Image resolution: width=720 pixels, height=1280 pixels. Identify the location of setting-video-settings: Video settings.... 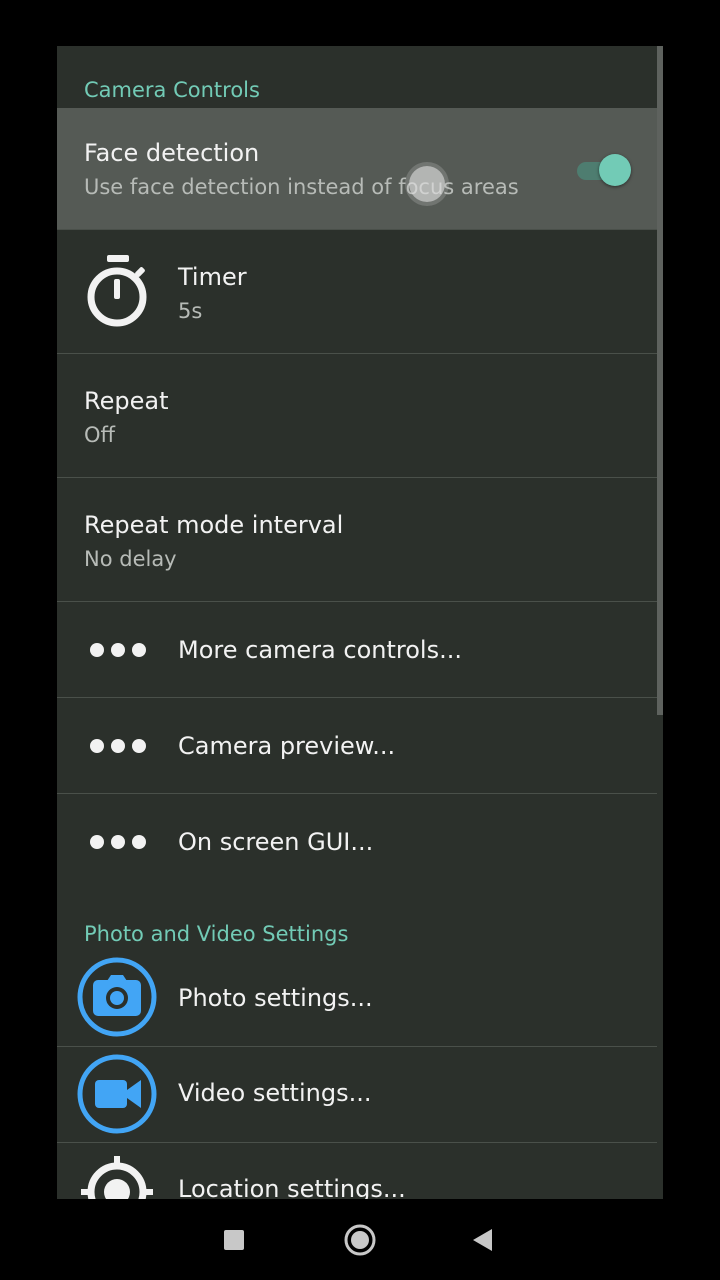
(357, 1095).